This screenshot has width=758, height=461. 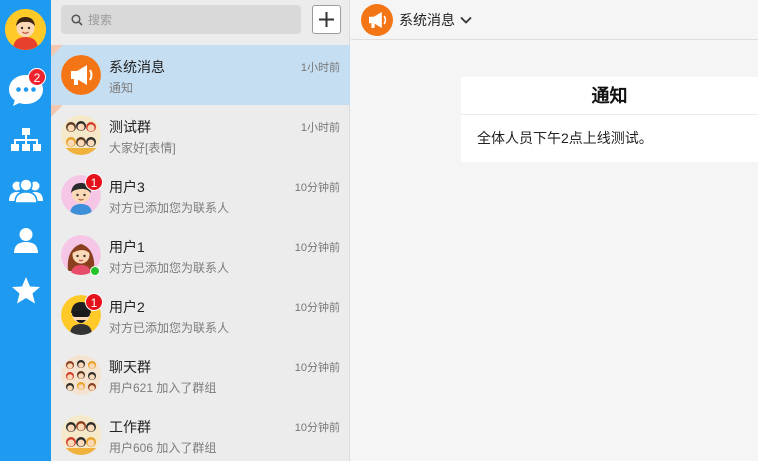 I want to click on my-avatar, so click(x=25, y=29).